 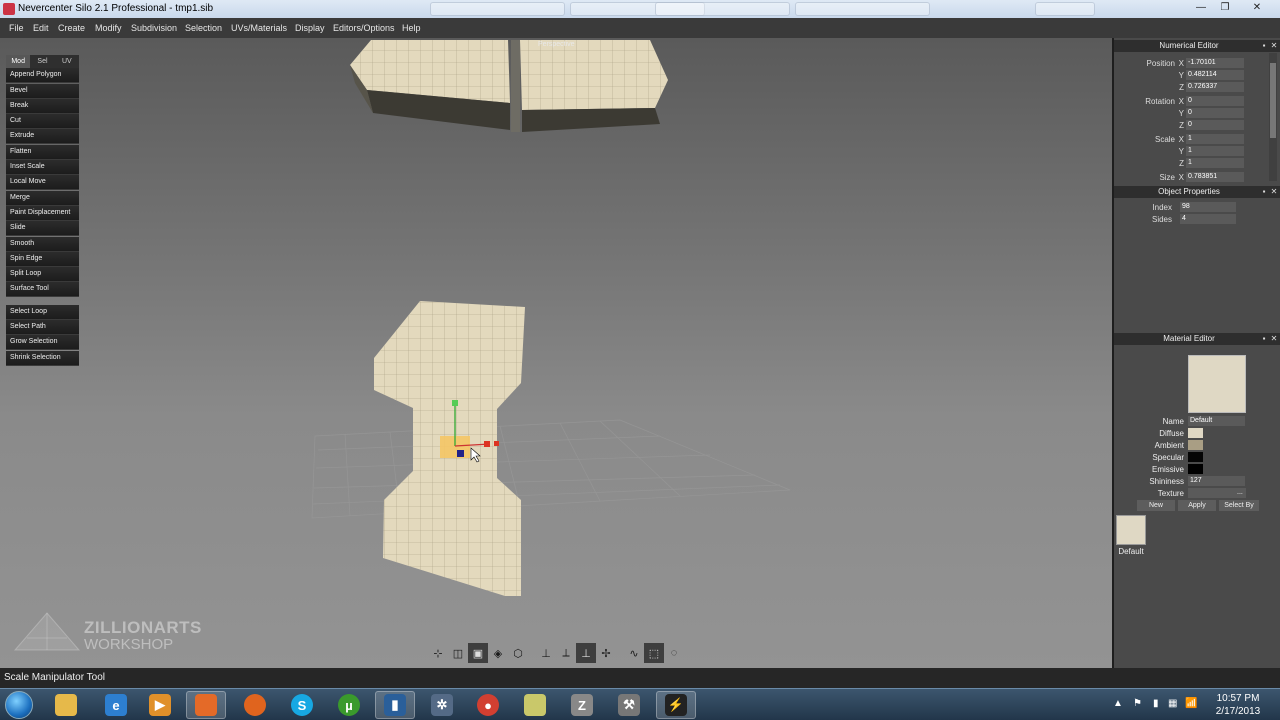 What do you see at coordinates (478, 653) in the screenshot?
I see `solid-mode-icon: ▣` at bounding box center [478, 653].